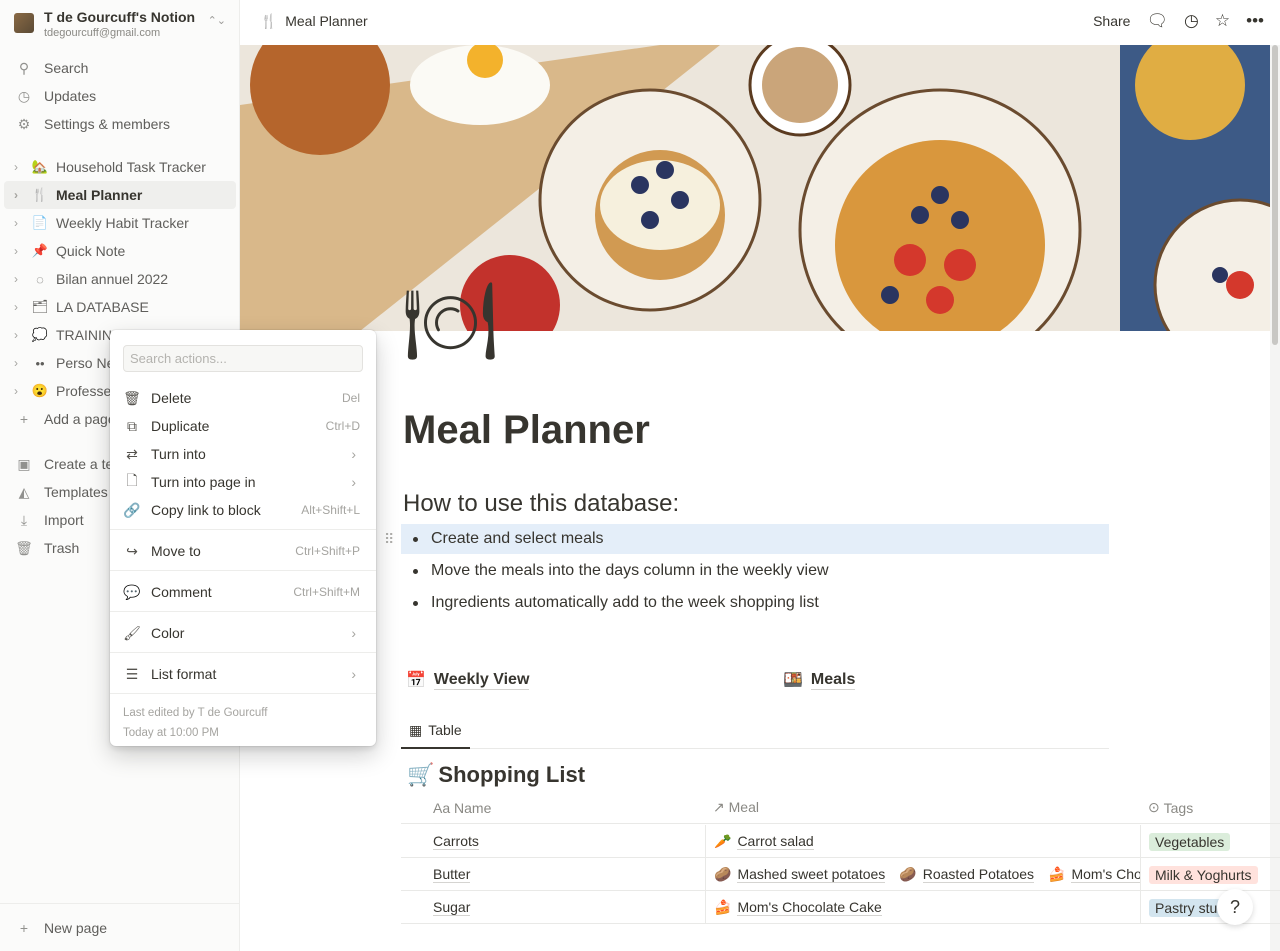 The image size is (1280, 951). What do you see at coordinates (326, 21) in the screenshot?
I see `breadcrumb-label: Meal Planner` at bounding box center [326, 21].